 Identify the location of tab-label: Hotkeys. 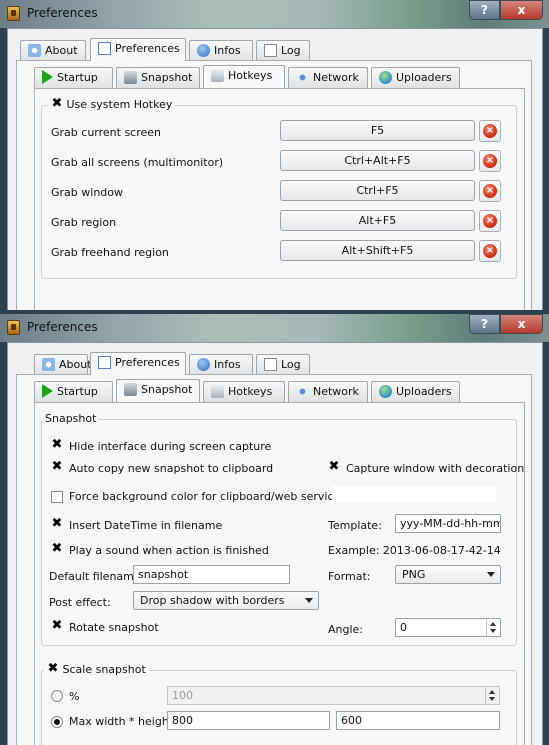
(250, 391).